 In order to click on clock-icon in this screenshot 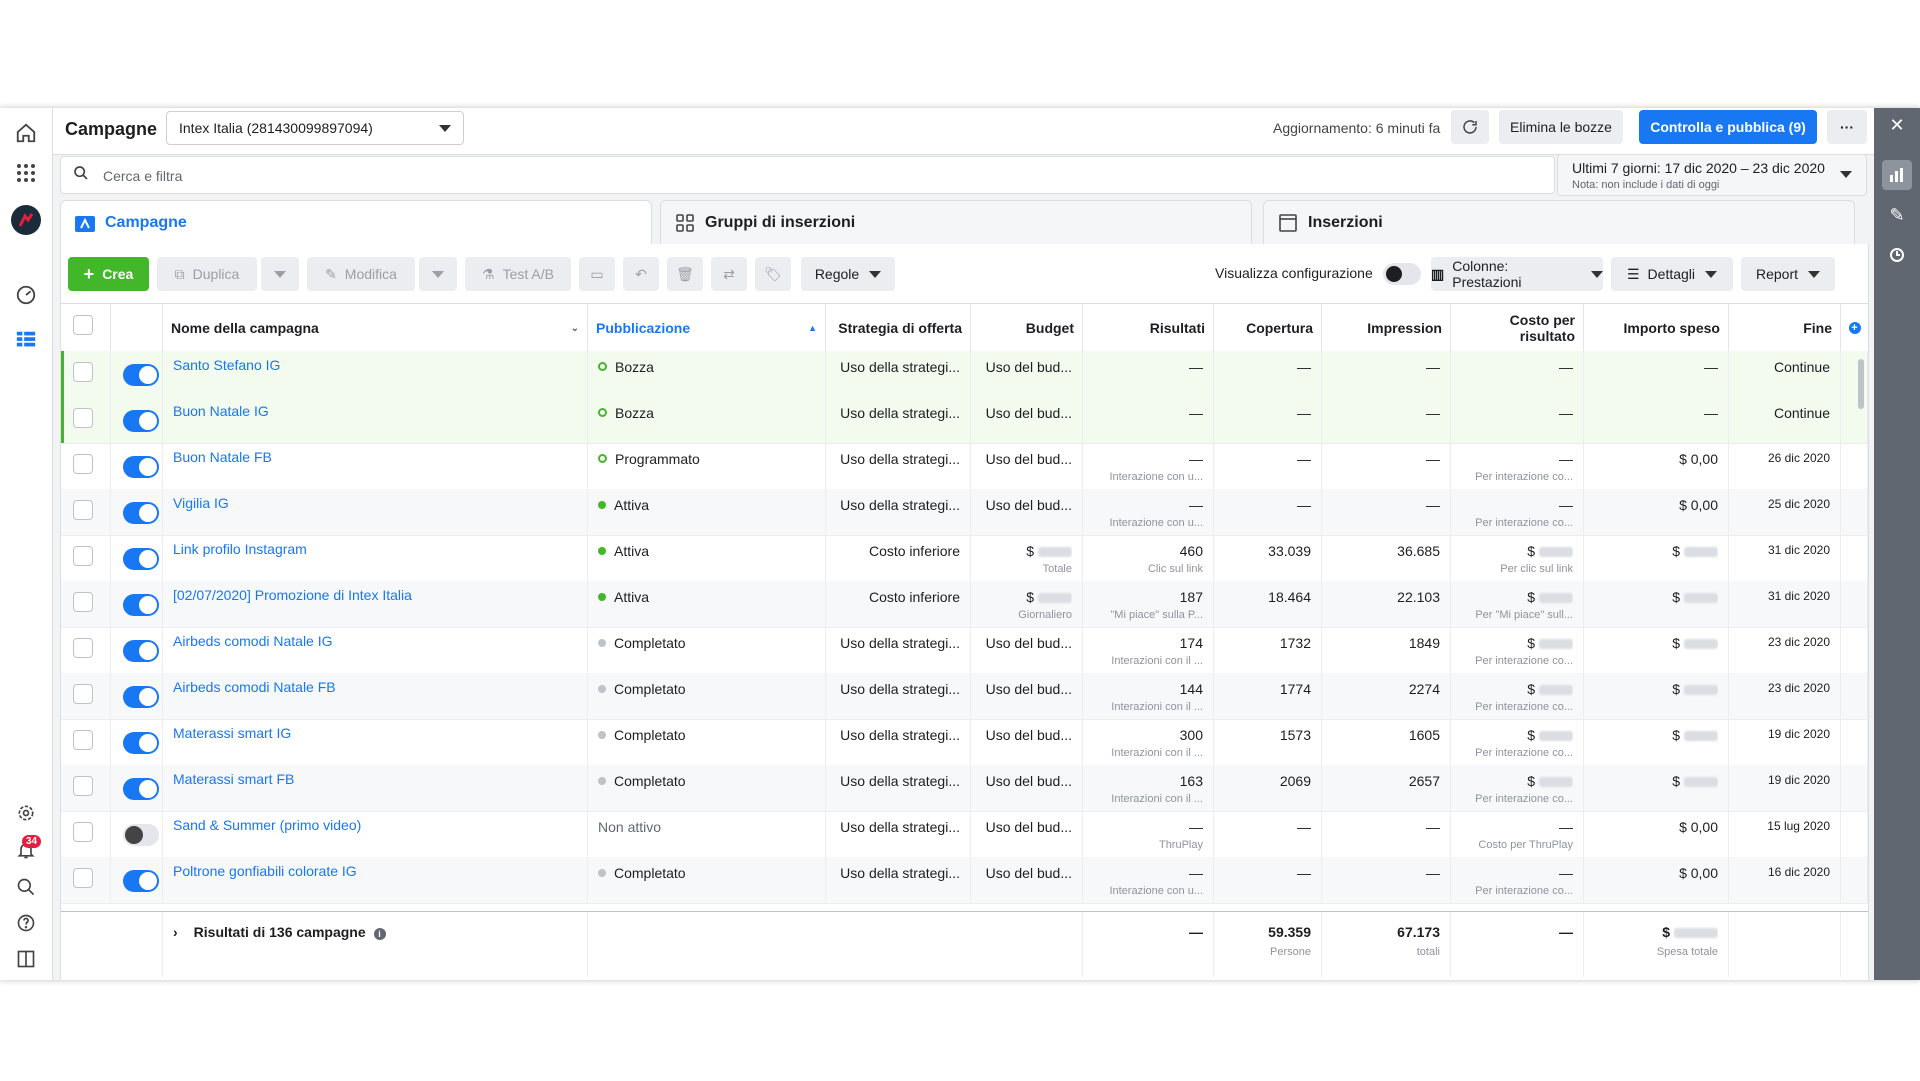, I will do `click(1897, 255)`.